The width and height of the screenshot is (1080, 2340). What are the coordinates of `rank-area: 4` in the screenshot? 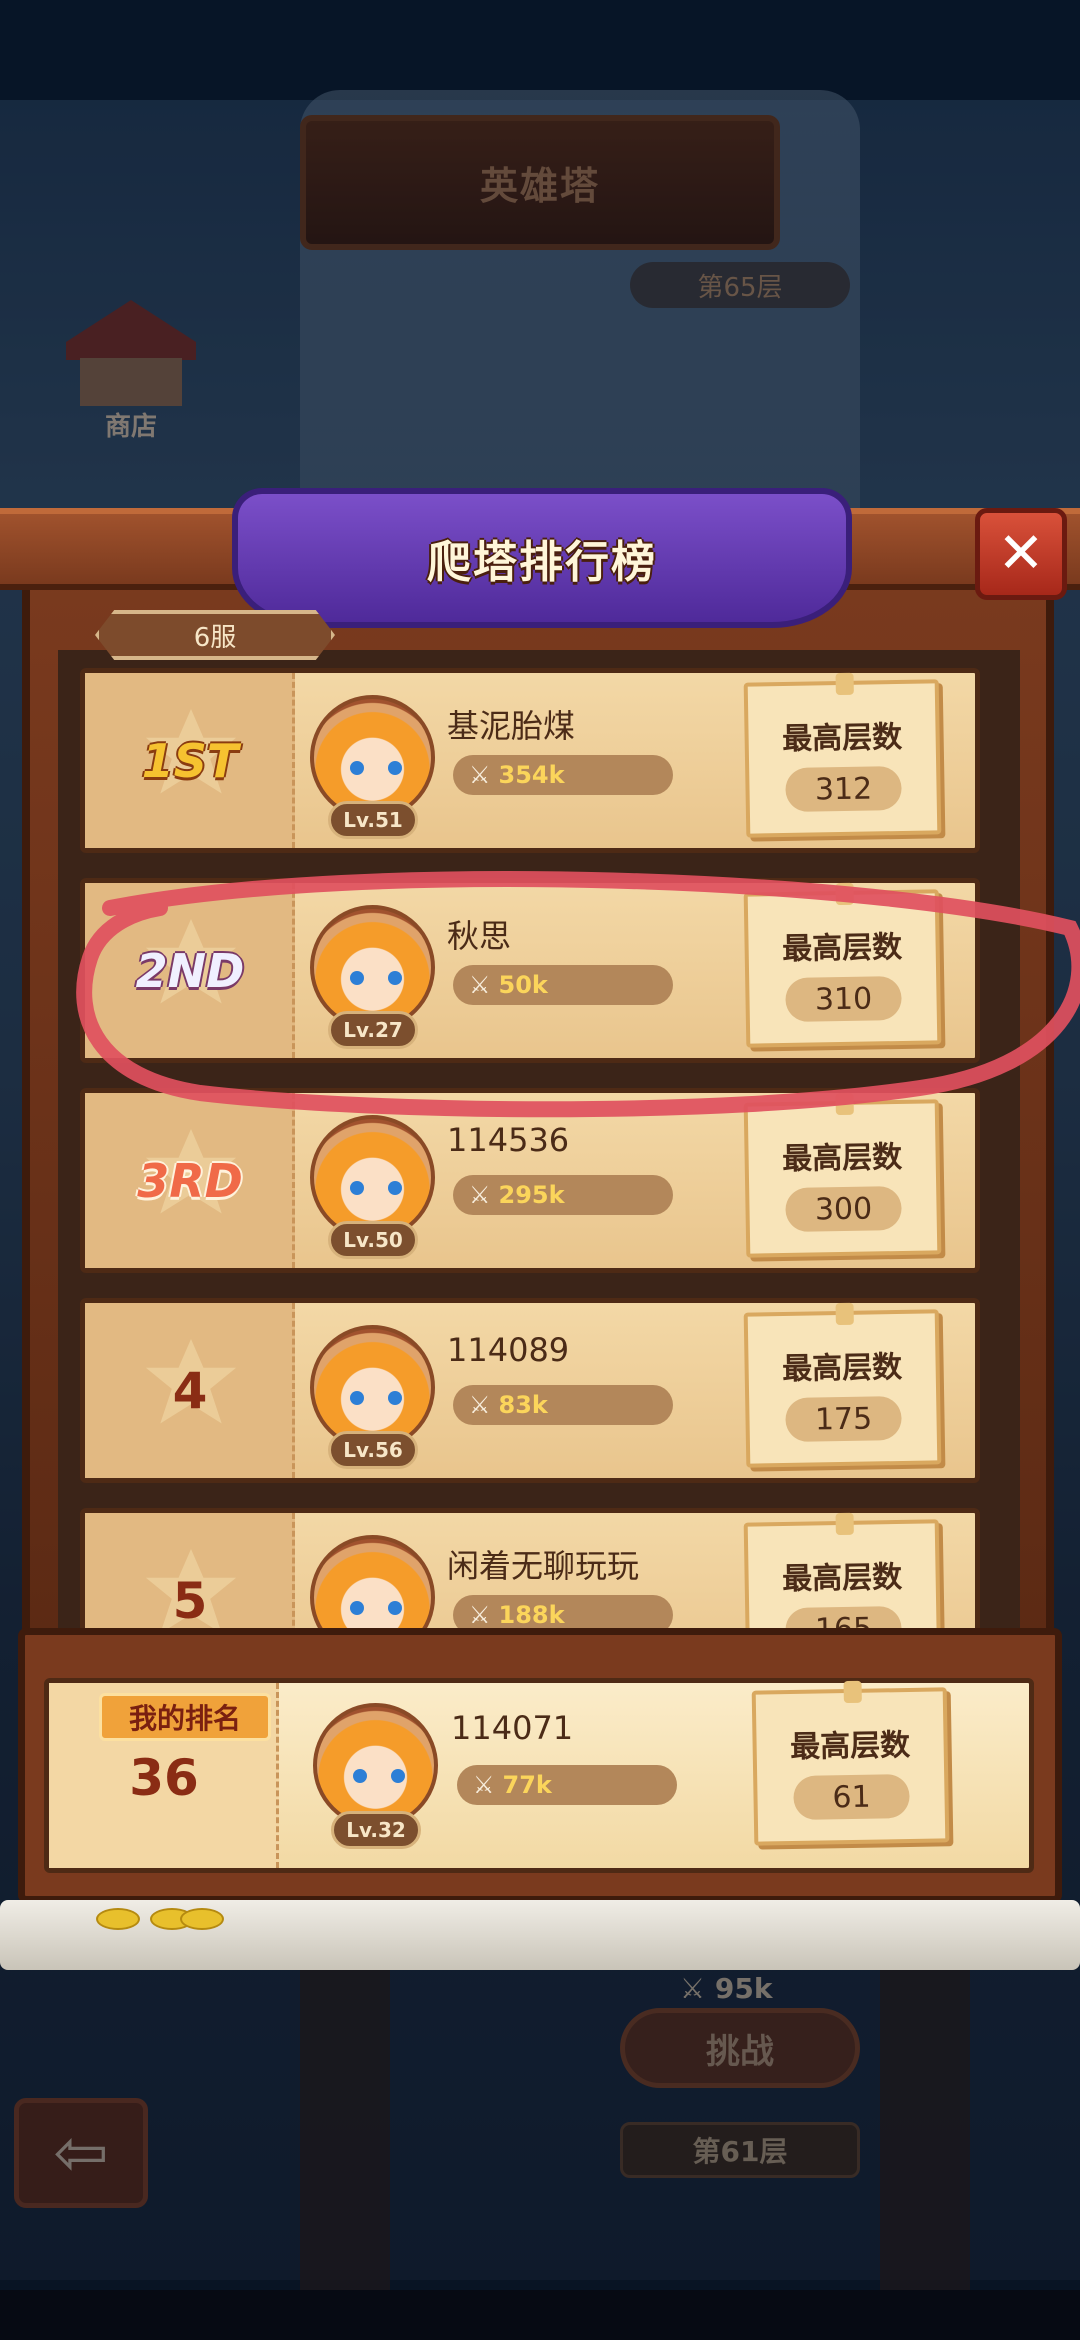 It's located at (190, 1390).